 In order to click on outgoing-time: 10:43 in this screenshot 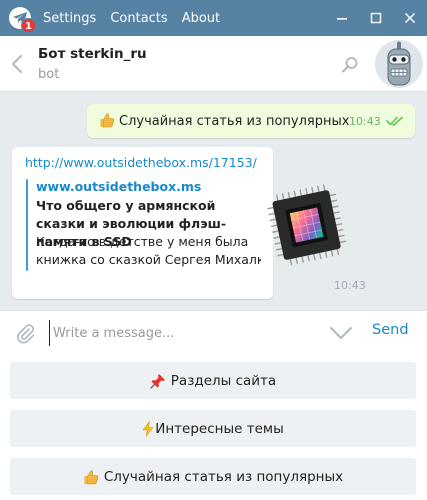, I will do `click(365, 121)`.